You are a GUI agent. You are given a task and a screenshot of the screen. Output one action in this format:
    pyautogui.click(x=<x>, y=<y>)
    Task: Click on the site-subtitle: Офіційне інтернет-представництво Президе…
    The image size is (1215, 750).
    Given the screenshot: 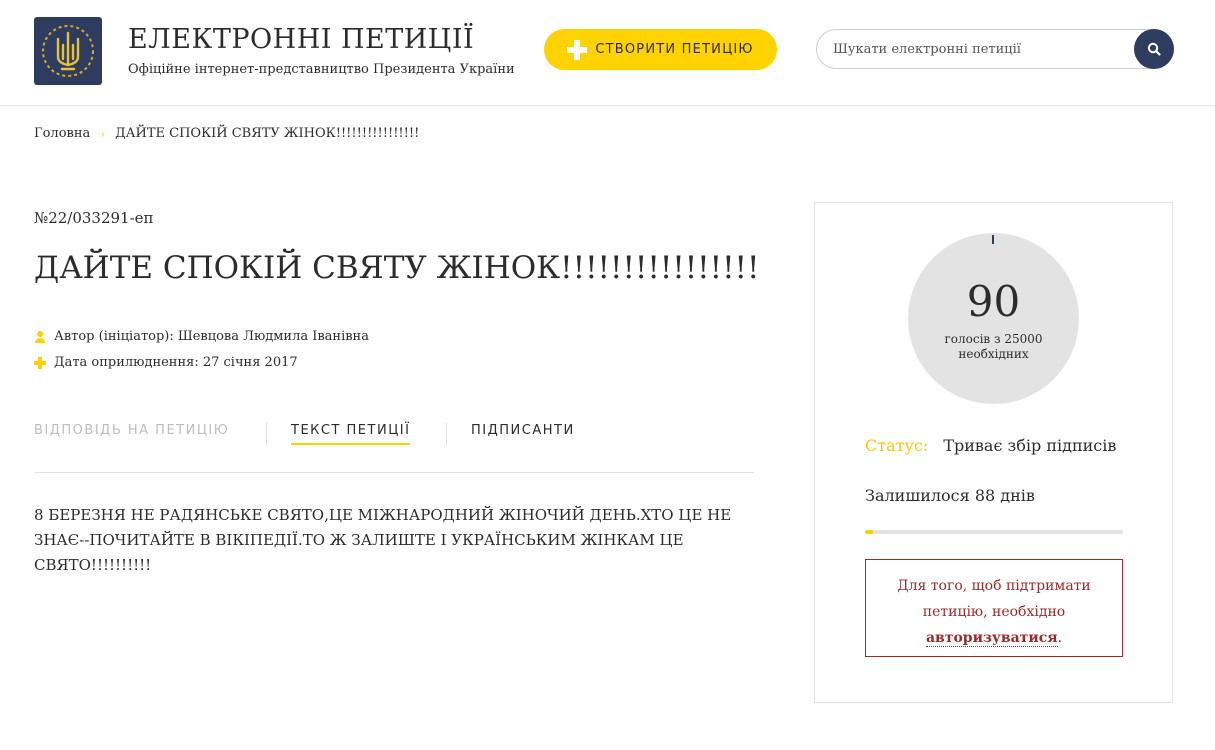 What is the action you would take?
    pyautogui.click(x=321, y=69)
    